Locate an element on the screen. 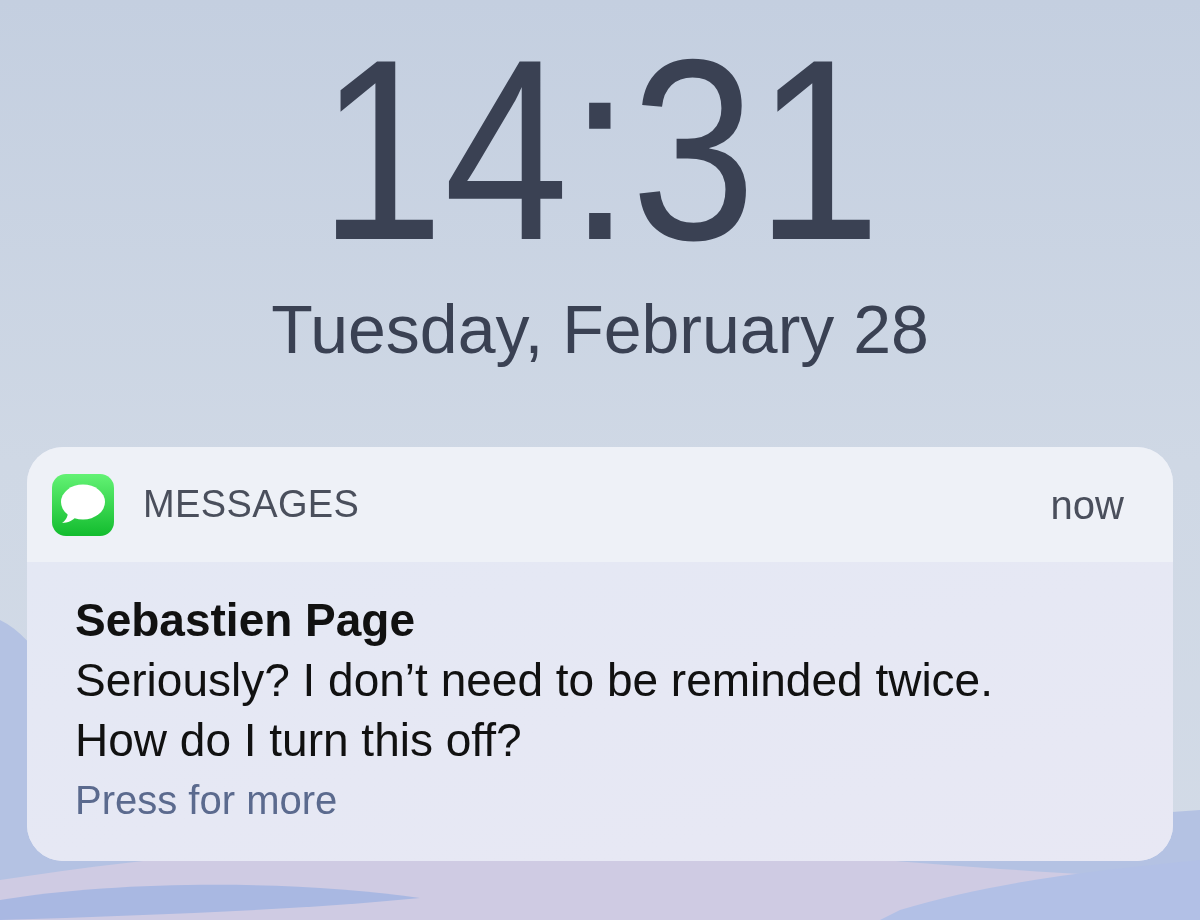 This screenshot has height=920, width=1200. notification-time: now is located at coordinates (1087, 505).